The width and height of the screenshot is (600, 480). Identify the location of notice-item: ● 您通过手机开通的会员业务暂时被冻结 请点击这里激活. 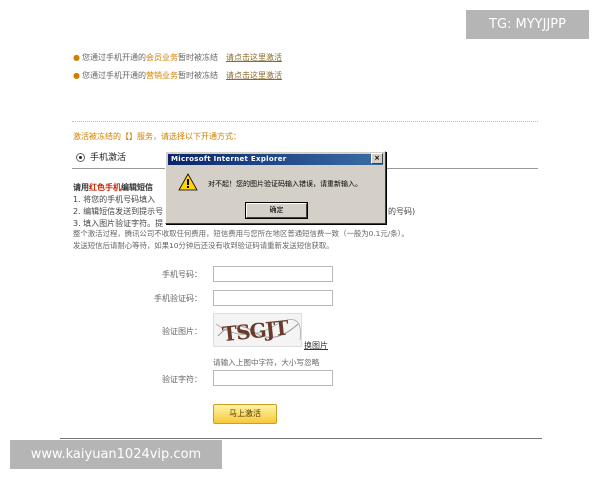
(177, 57).